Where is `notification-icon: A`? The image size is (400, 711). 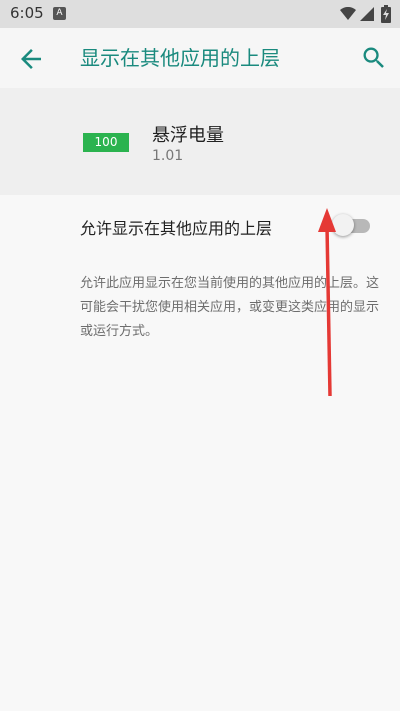
notification-icon: A is located at coordinates (59, 13).